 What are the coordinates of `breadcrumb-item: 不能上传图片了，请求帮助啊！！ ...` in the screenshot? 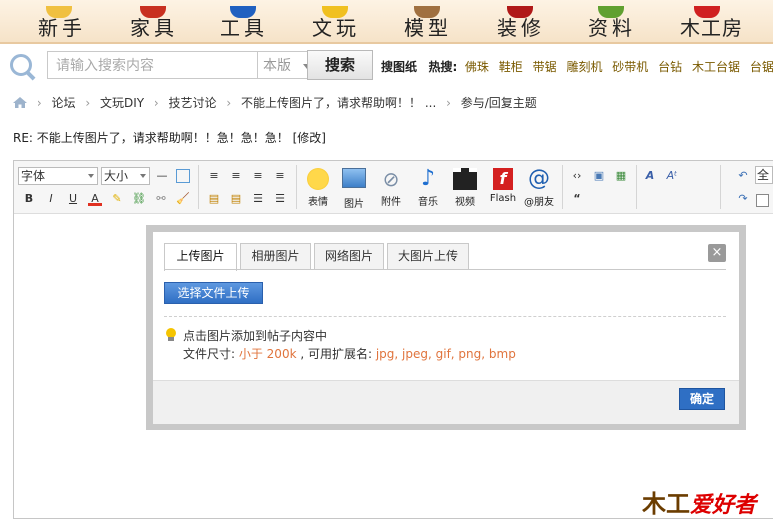 It's located at (338, 103).